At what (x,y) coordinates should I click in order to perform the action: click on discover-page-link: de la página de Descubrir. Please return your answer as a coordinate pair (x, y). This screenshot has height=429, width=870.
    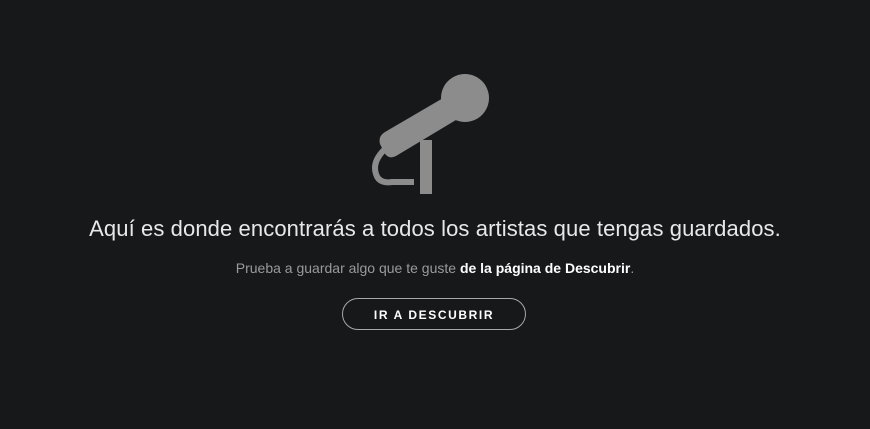
    Looking at the image, I should click on (545, 268).